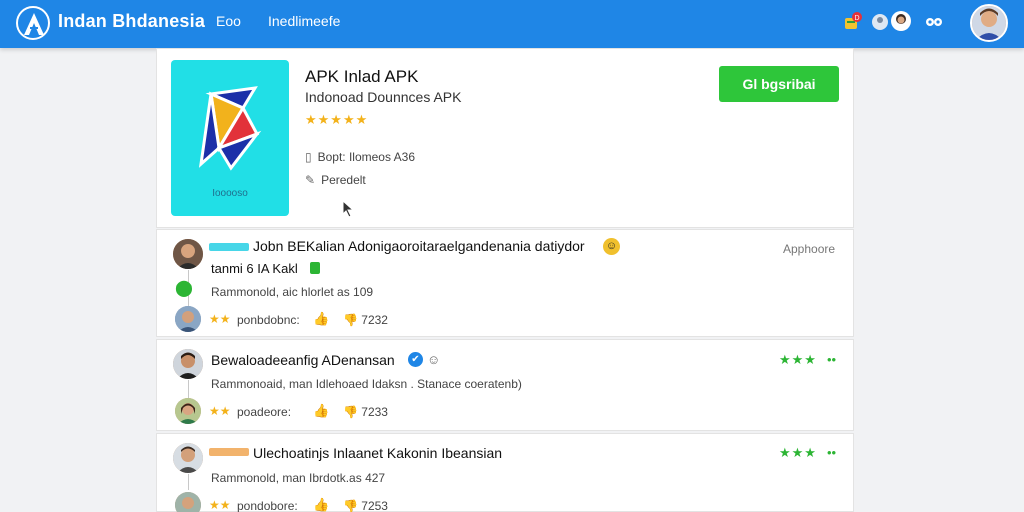 Image resolution: width=1024 pixels, height=512 pixels. Describe the element at coordinates (33, 23) in the screenshot. I see `app-logo-icon` at that location.